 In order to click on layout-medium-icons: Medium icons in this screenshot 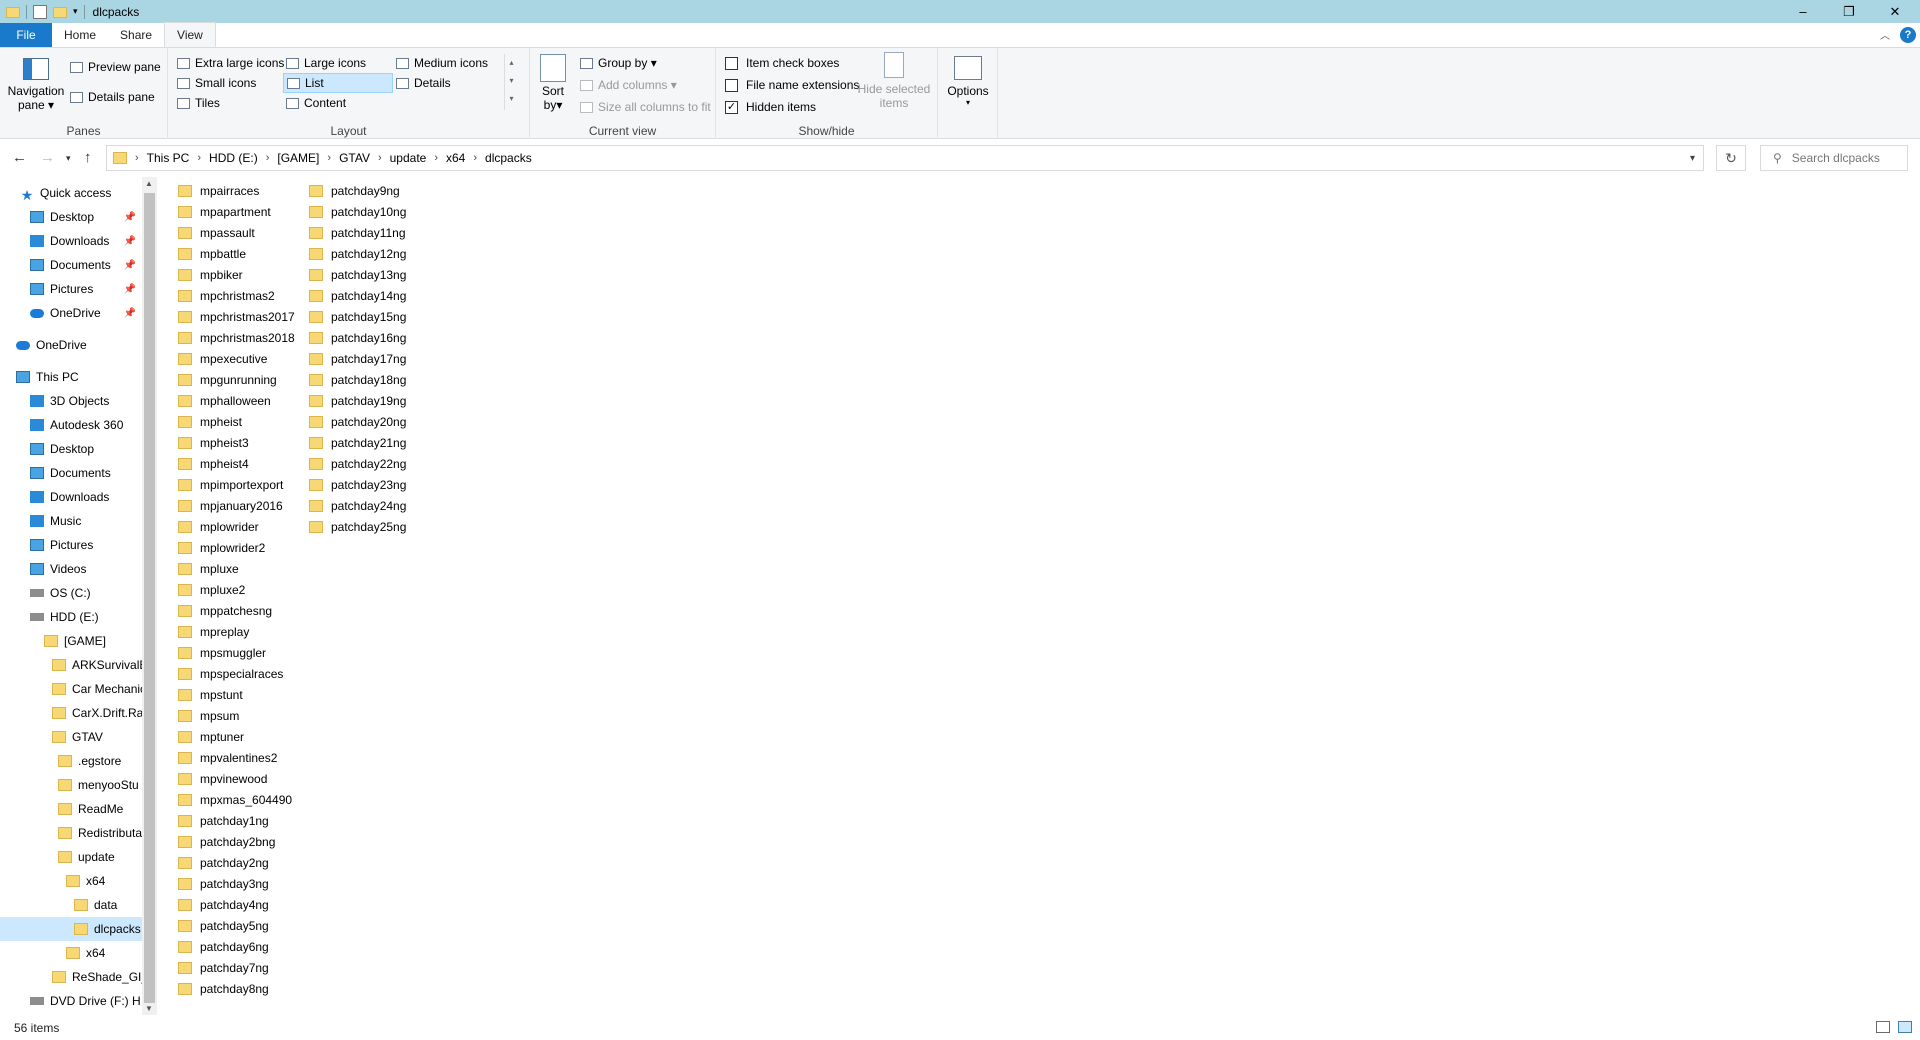, I will do `click(442, 63)`.